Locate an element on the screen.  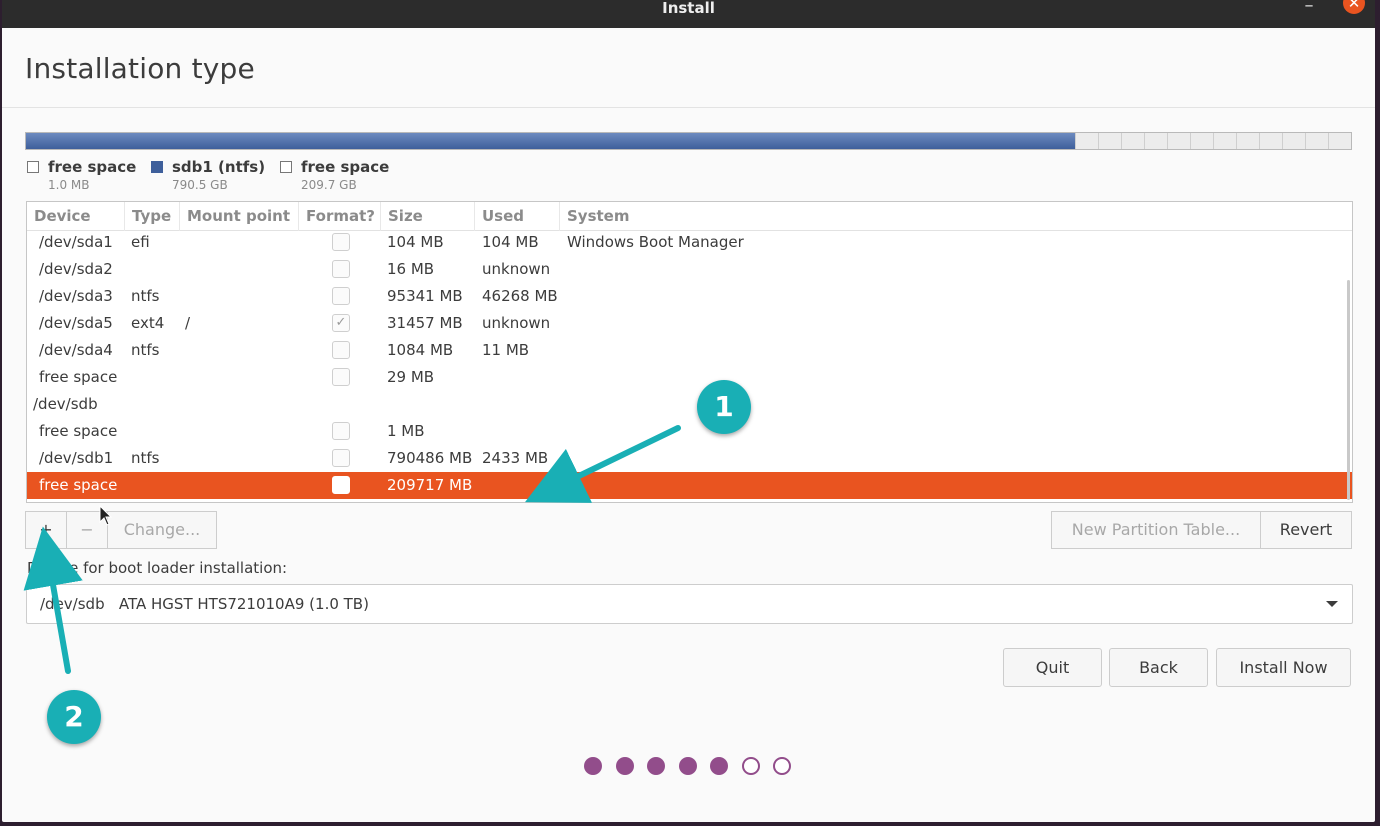
table-row: /dev/sdb1 ntfs 790486 MB 2433 MB is located at coordinates (689, 458).